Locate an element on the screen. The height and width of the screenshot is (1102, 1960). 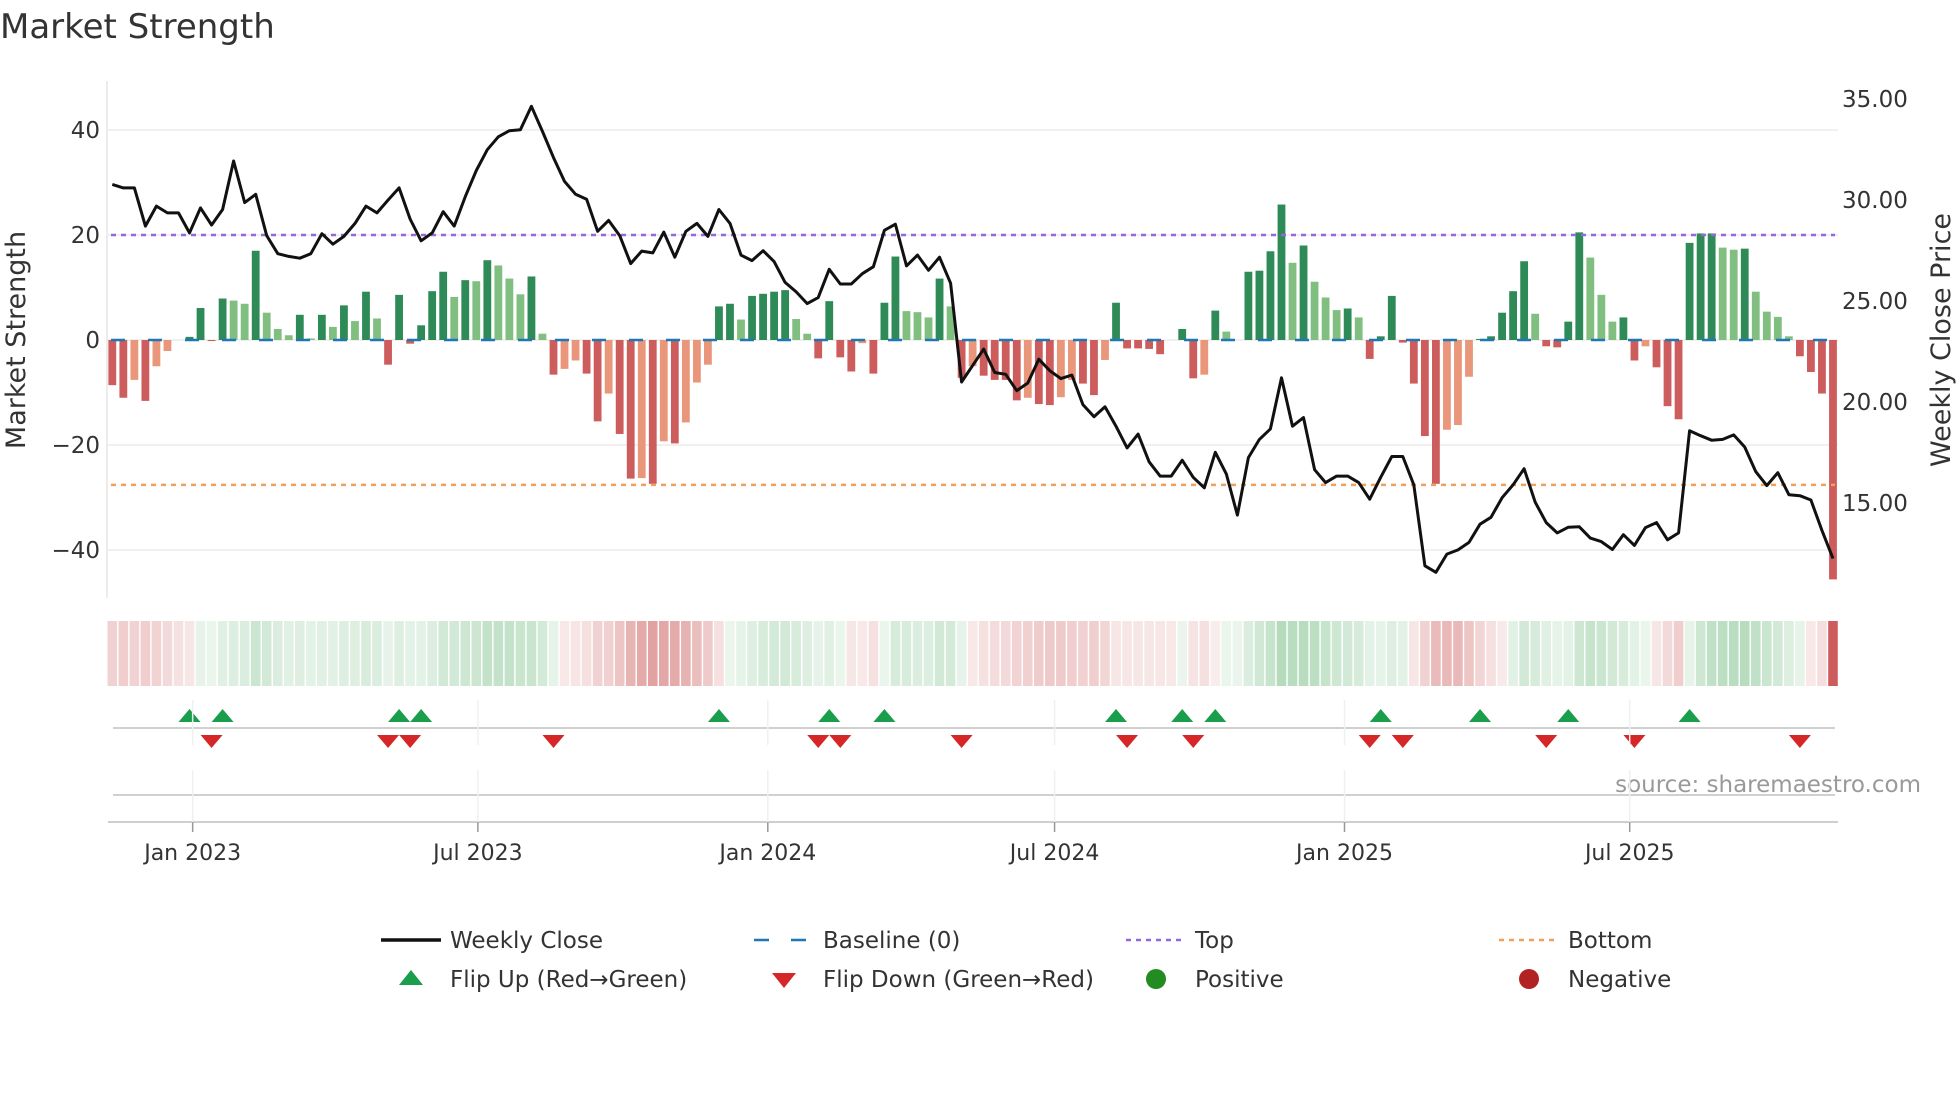
y-tick-label: −20 is located at coordinates (75, 446).